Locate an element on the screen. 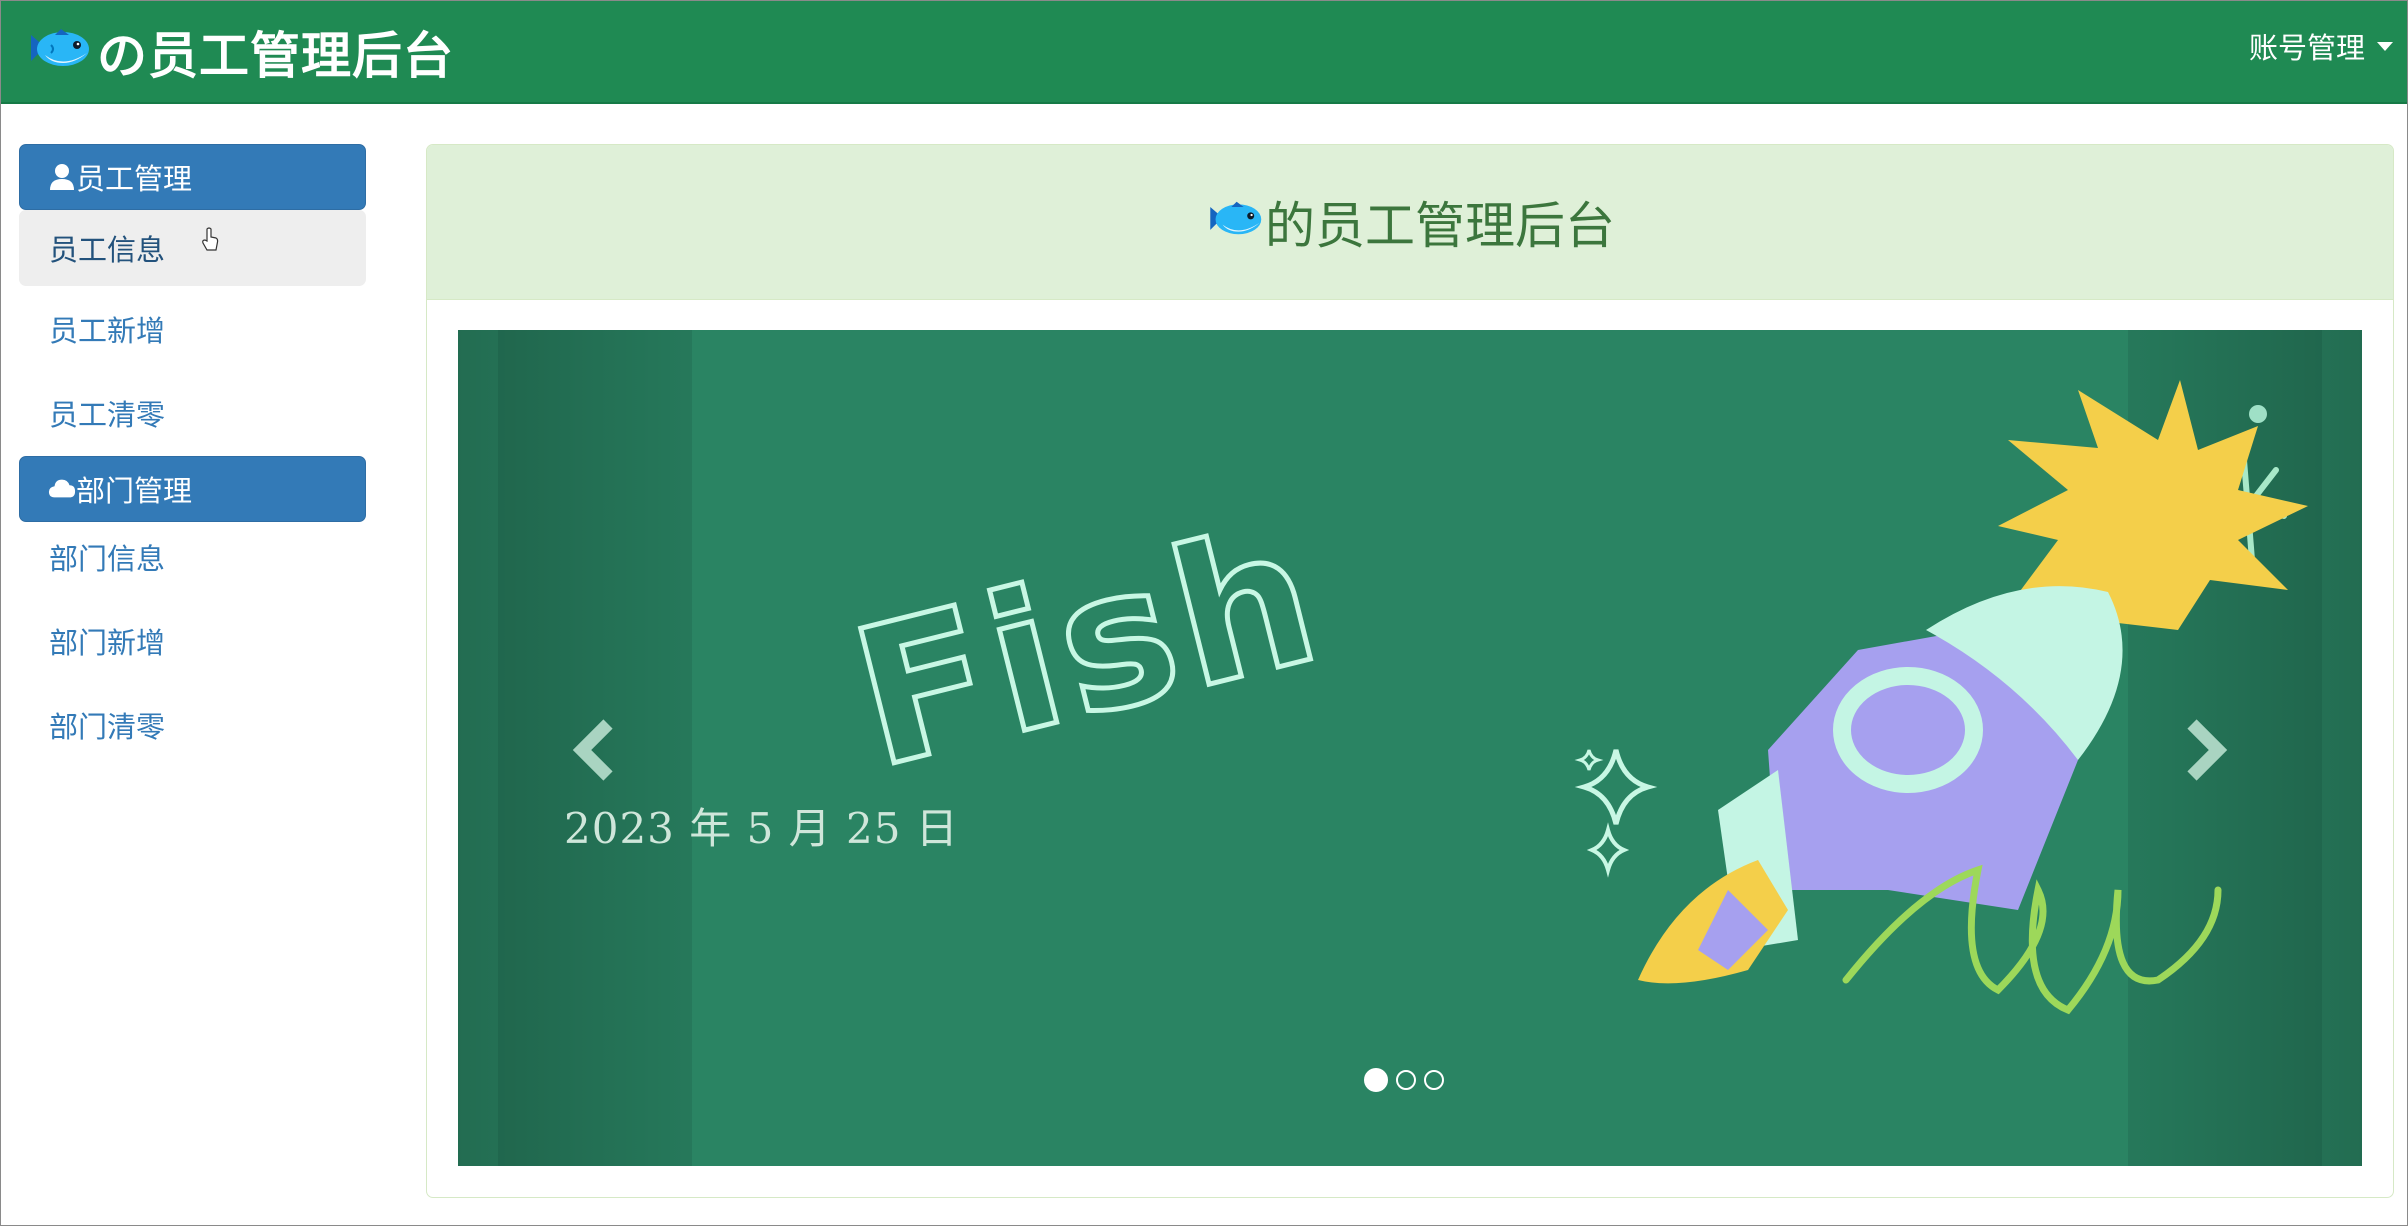 The height and width of the screenshot is (1226, 2408). sidebar-item-department-clear: 部门清零 is located at coordinates (192, 725).